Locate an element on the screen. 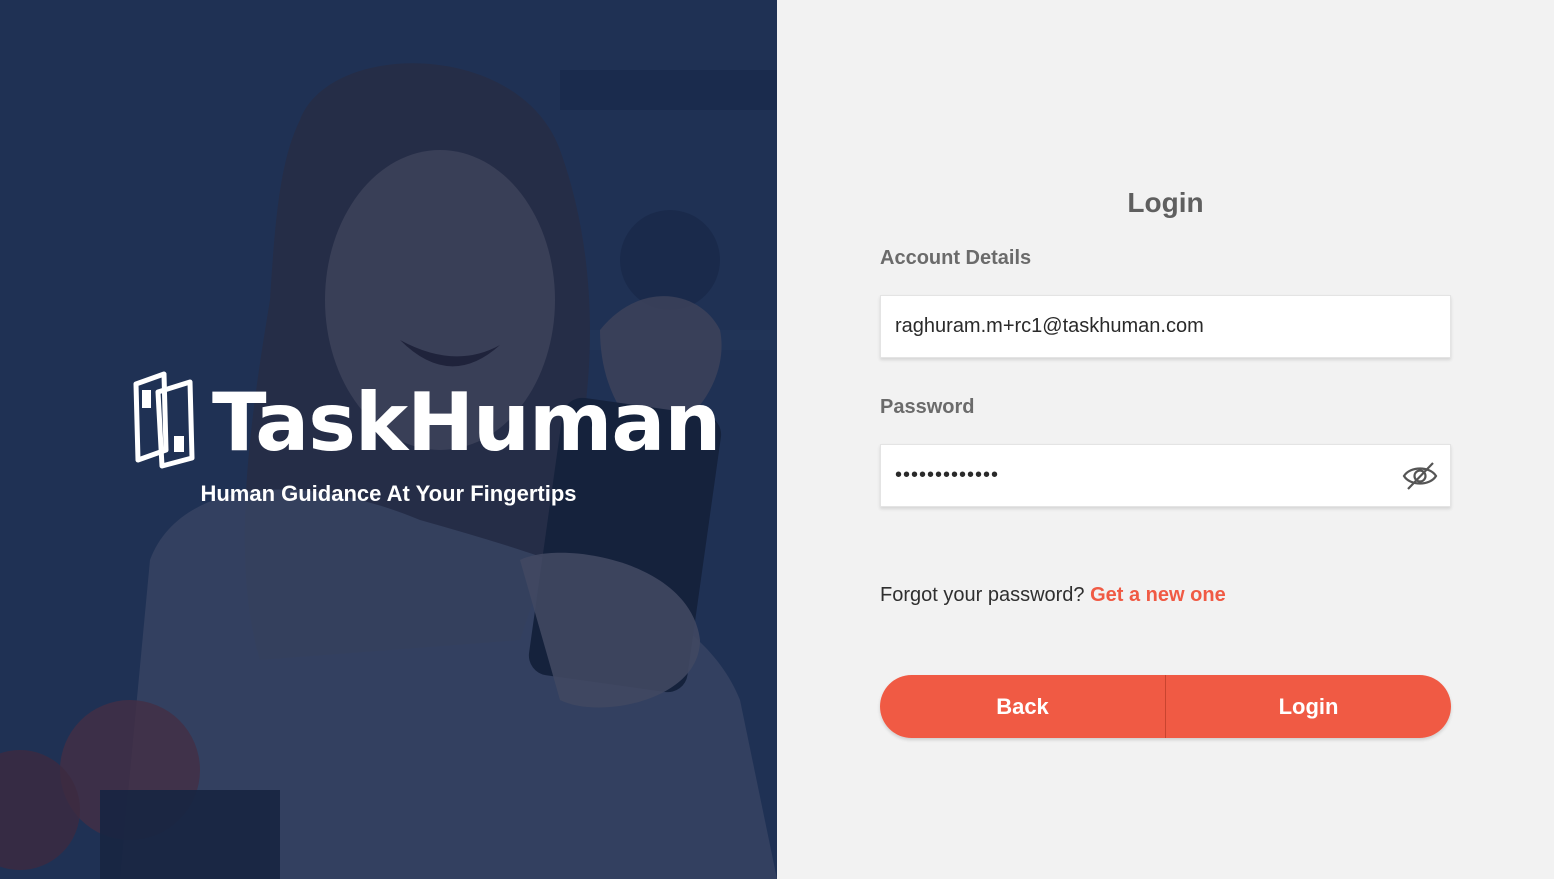 The image size is (1554, 879). taskhuman-logo-icon is located at coordinates (164, 422).